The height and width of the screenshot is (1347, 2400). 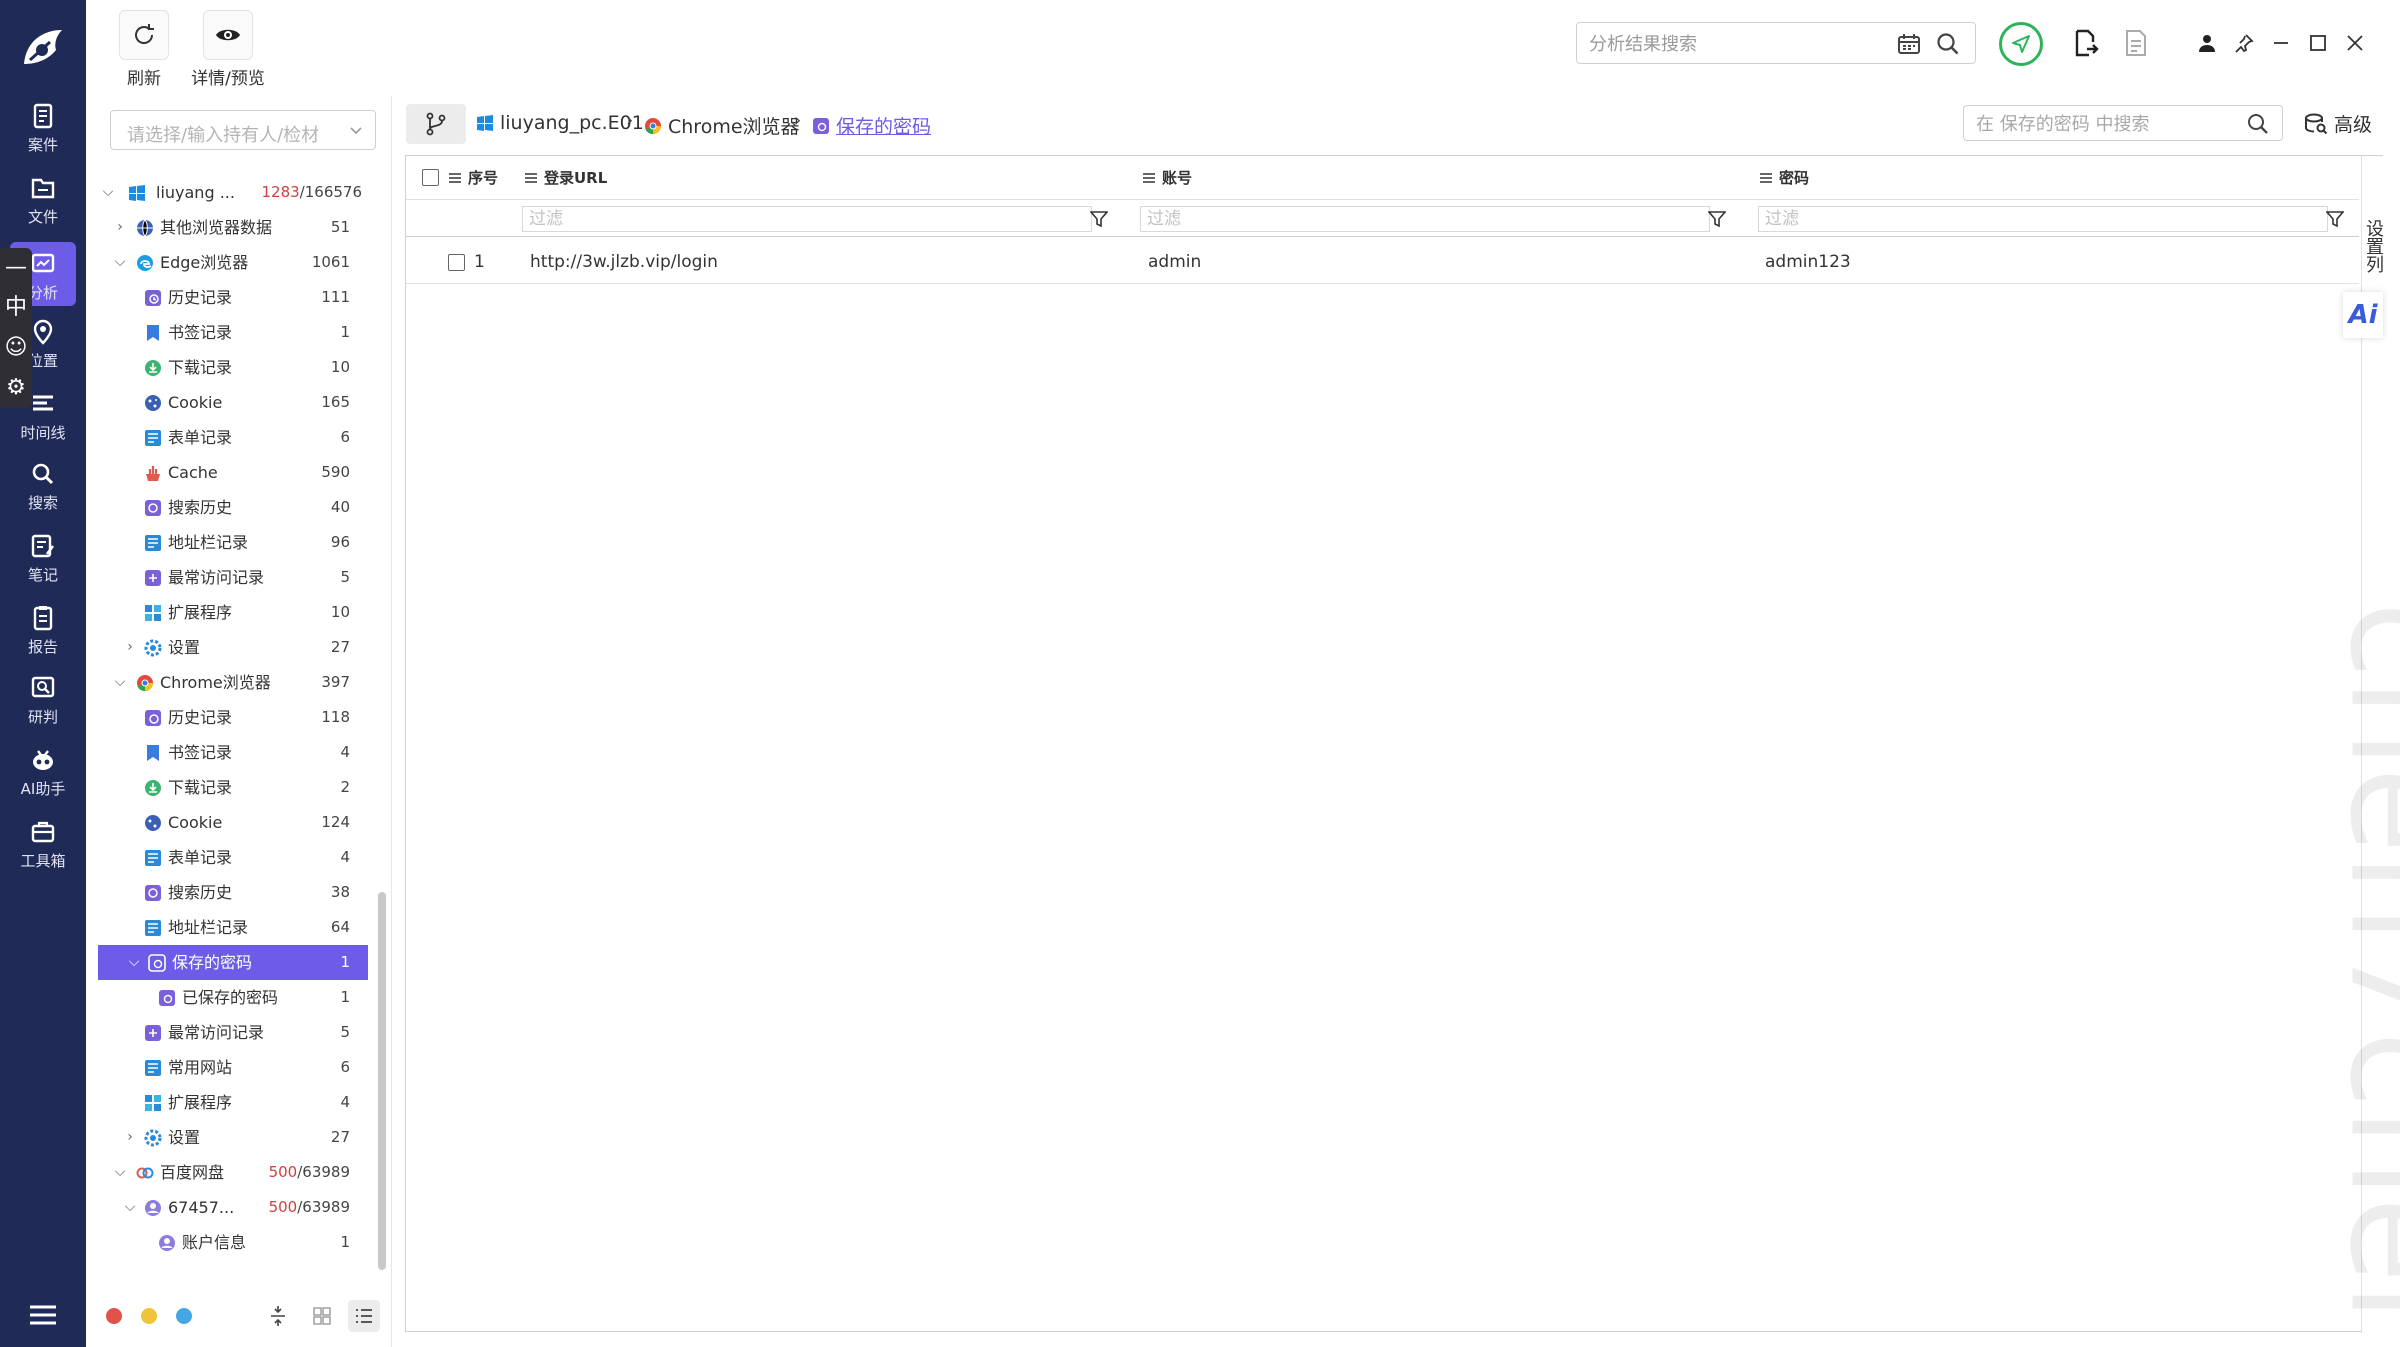 What do you see at coordinates (364, 1316) in the screenshot?
I see `list-view-button` at bounding box center [364, 1316].